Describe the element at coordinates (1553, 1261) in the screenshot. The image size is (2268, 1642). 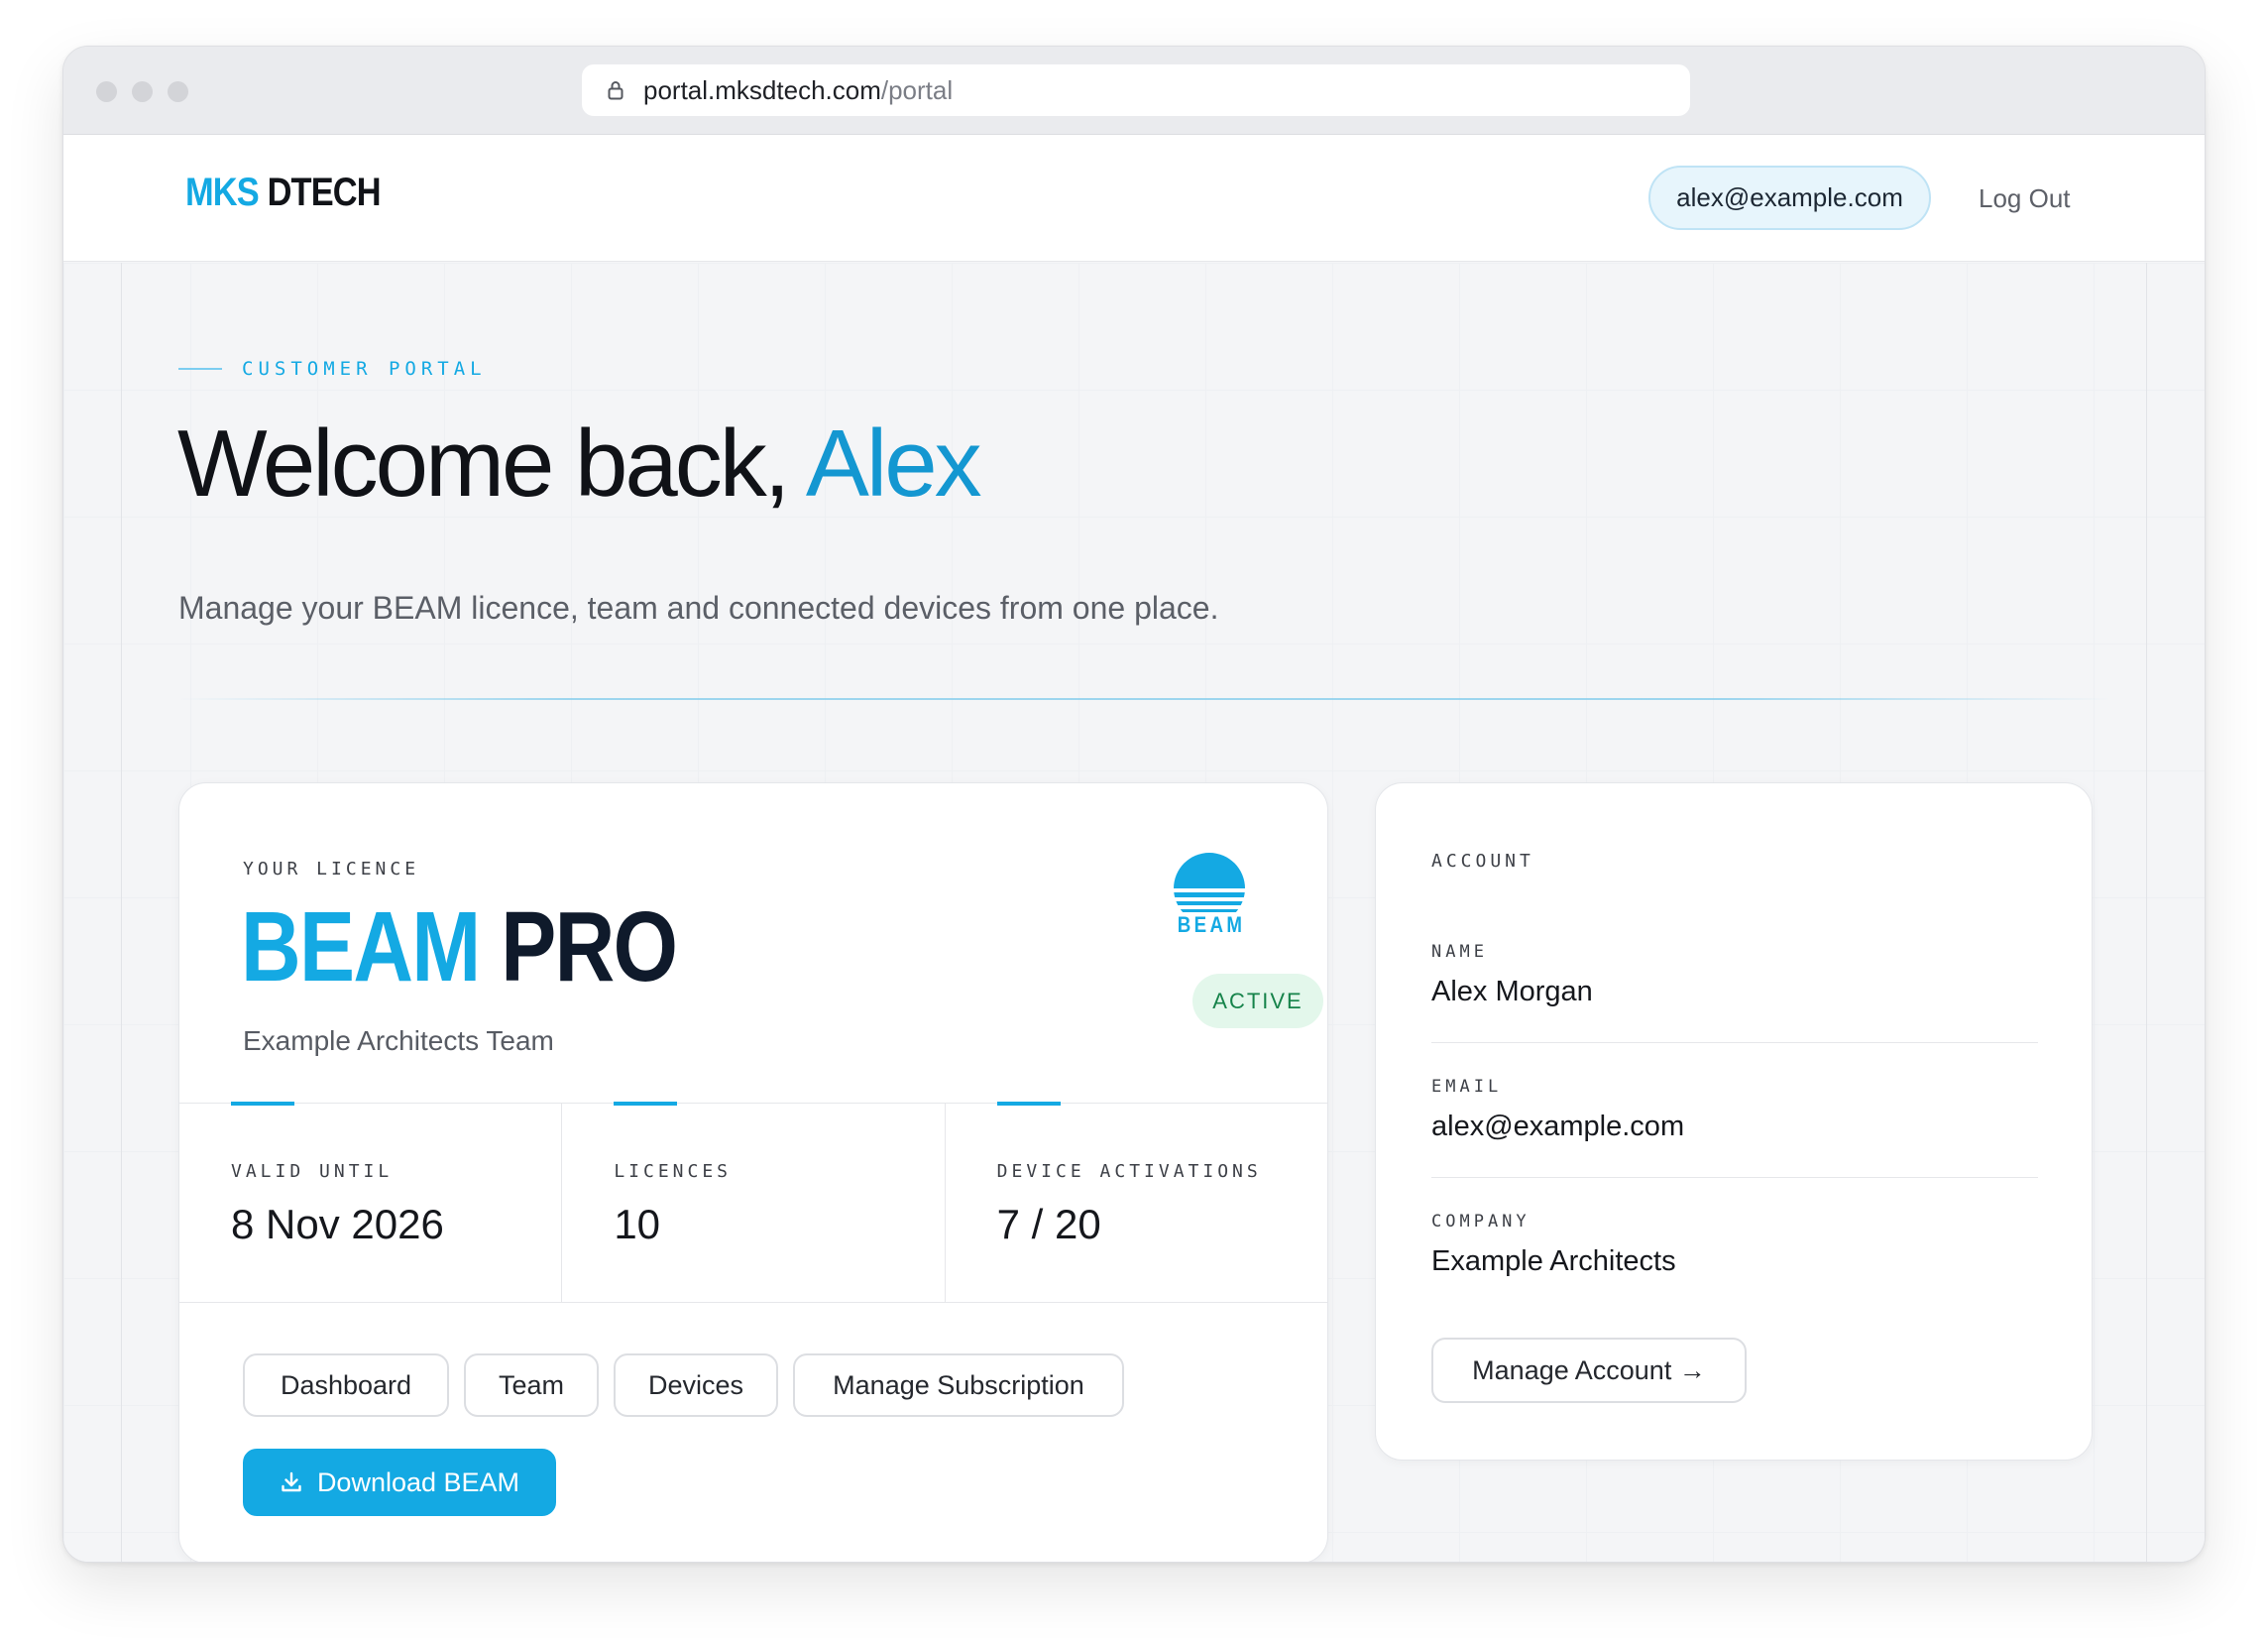
I see `company-value: Example Architects` at that location.